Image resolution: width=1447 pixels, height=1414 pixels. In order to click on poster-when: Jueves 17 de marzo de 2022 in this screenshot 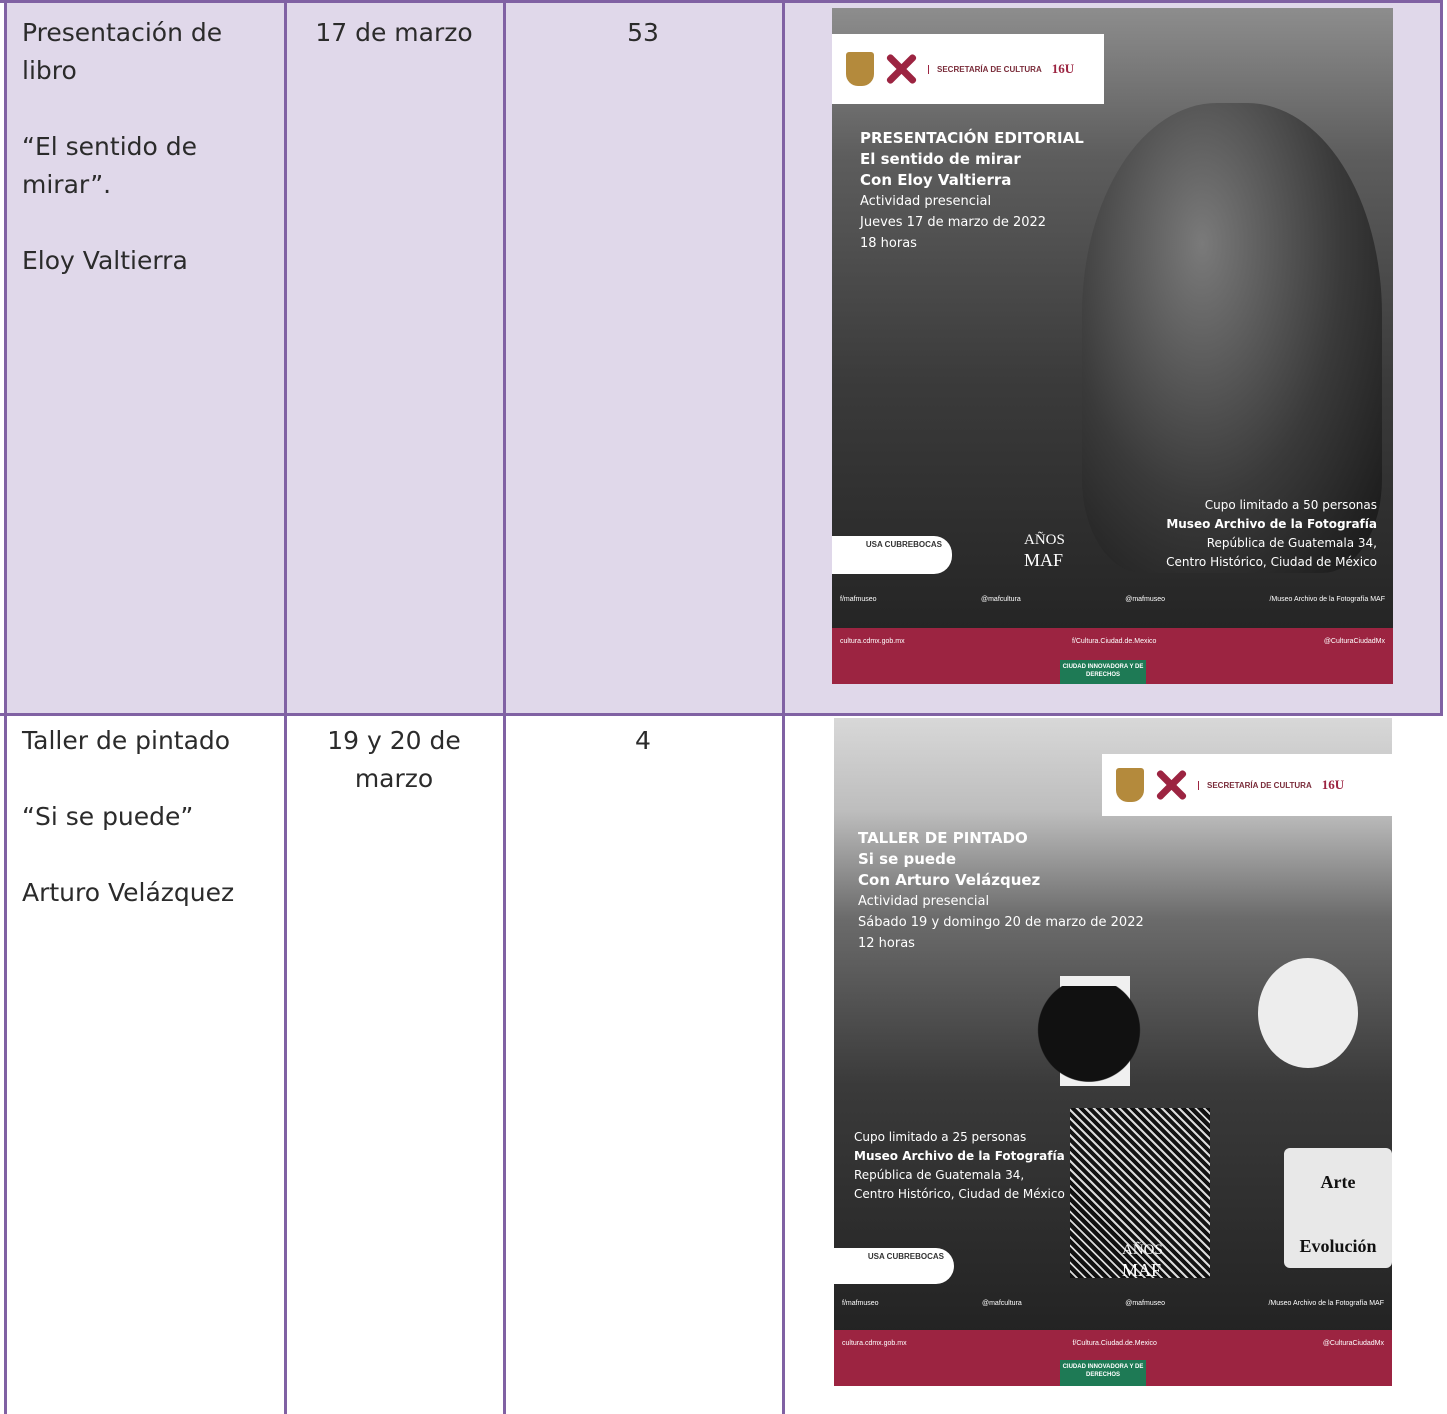, I will do `click(953, 222)`.